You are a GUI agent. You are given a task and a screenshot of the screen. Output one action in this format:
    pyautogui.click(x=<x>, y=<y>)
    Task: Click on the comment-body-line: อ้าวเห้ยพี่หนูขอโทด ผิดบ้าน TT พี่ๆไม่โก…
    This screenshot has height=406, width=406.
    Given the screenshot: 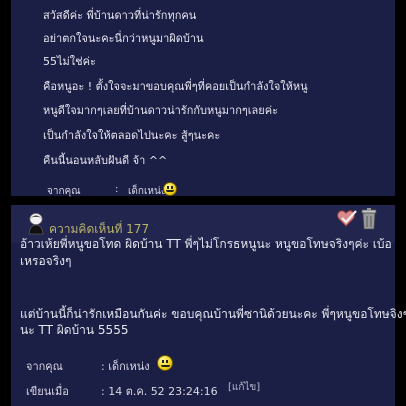 What is the action you would take?
    pyautogui.click(x=206, y=244)
    